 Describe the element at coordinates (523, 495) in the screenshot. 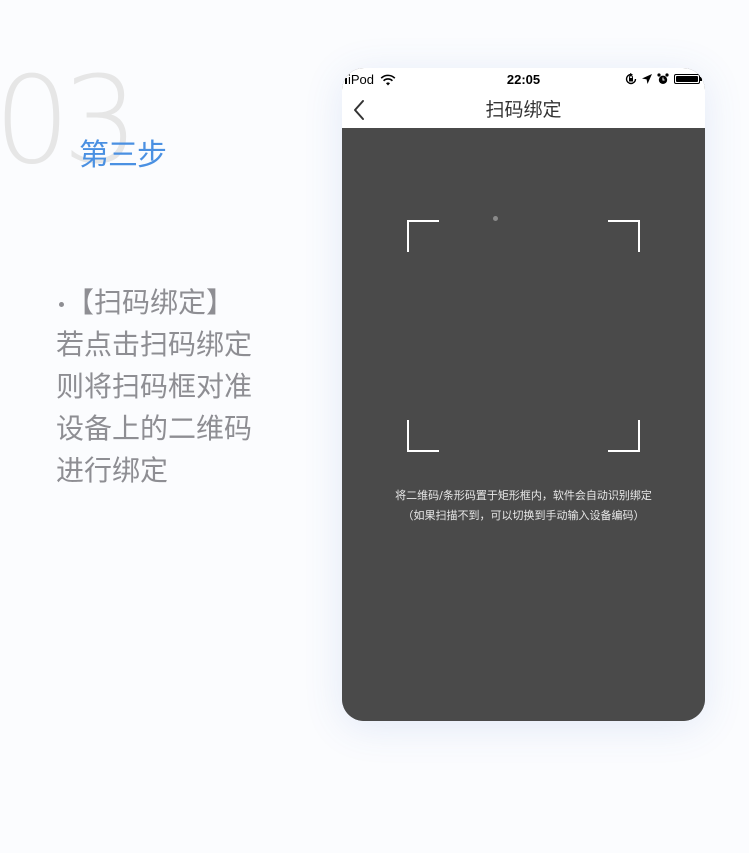

I see `scan-hint-line: 将二维码/条形码置于矩形框内，软件会自动识别绑定` at that location.